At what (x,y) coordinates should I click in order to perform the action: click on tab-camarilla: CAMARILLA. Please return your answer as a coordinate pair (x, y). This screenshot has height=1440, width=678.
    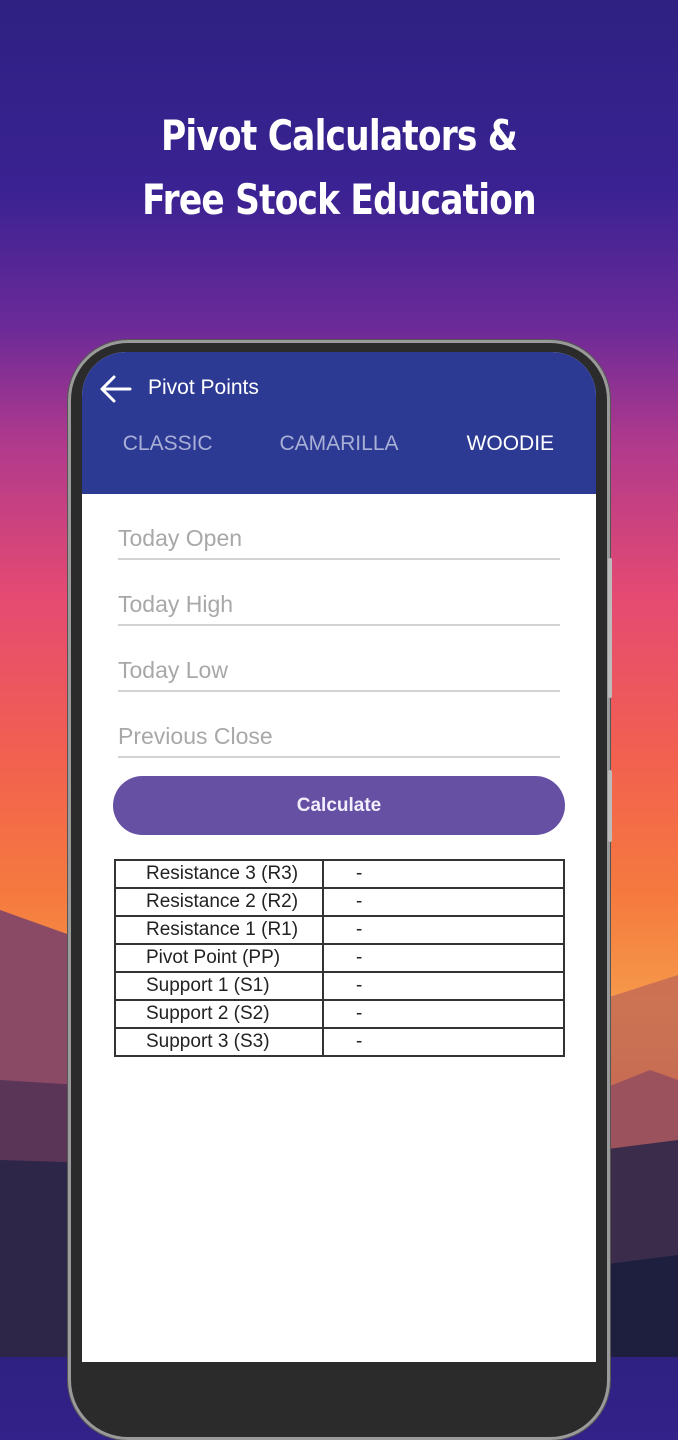
    Looking at the image, I should click on (338, 444).